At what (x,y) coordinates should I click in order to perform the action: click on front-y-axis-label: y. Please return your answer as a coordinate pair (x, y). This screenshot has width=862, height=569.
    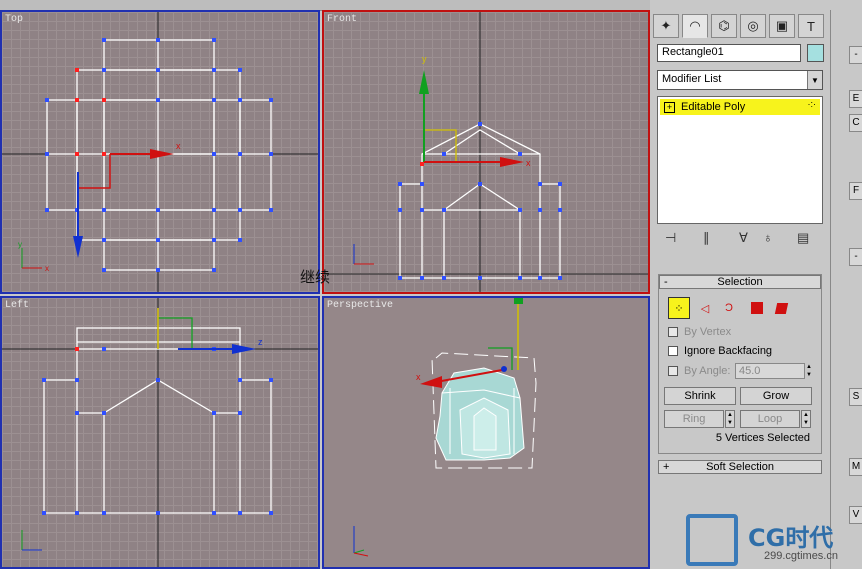
    Looking at the image, I should click on (424, 59).